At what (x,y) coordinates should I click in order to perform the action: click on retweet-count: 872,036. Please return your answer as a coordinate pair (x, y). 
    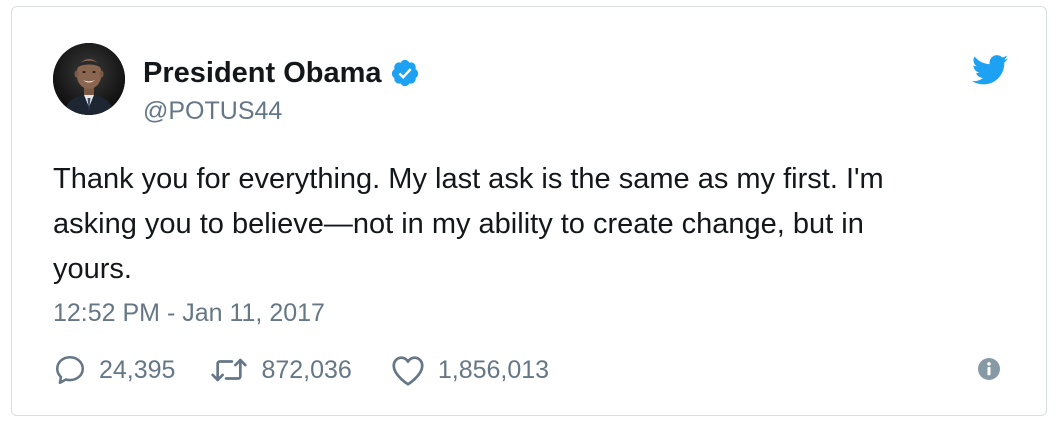
    Looking at the image, I should click on (306, 370).